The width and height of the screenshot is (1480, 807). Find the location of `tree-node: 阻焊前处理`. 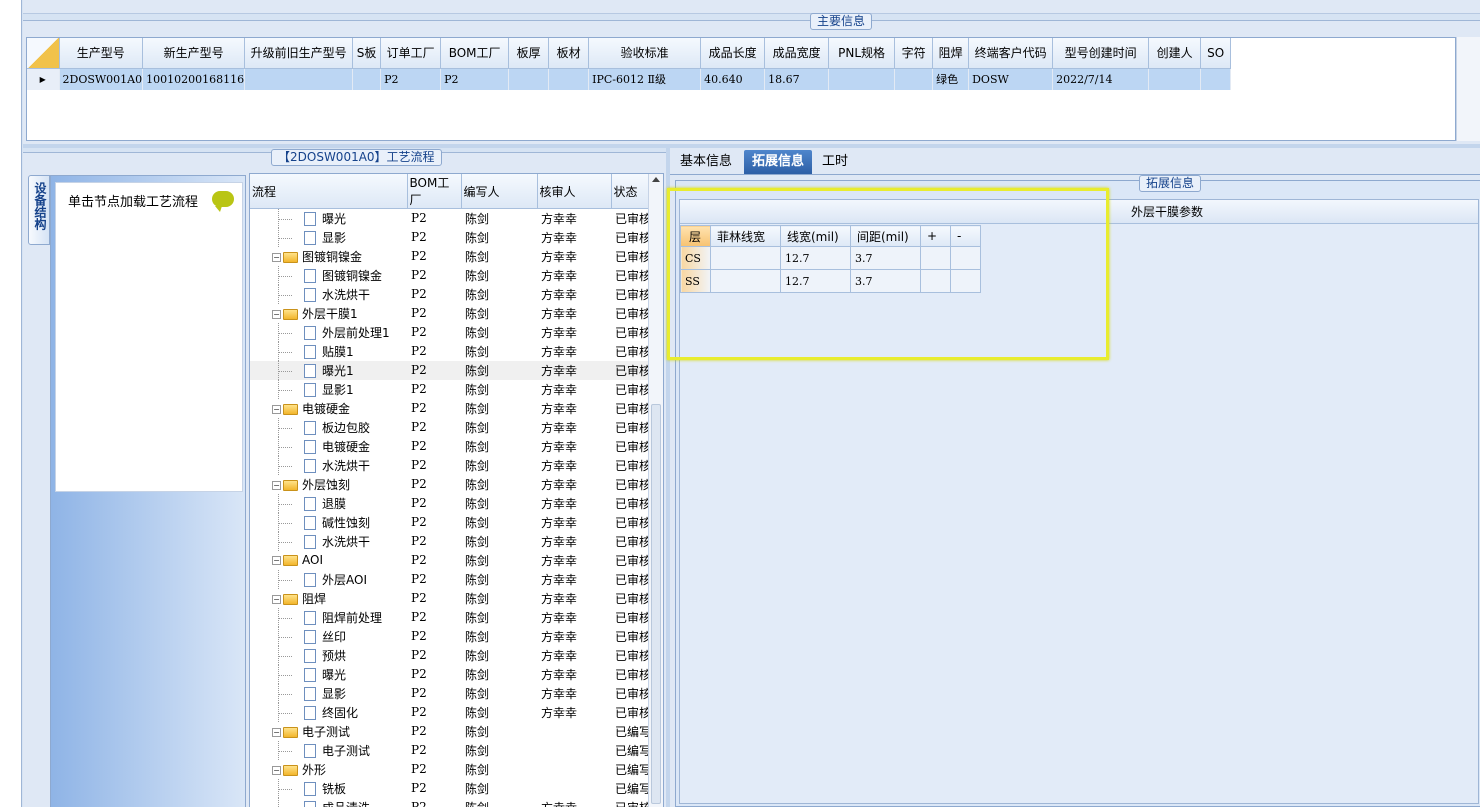

tree-node: 阻焊前处理 is located at coordinates (328, 617).